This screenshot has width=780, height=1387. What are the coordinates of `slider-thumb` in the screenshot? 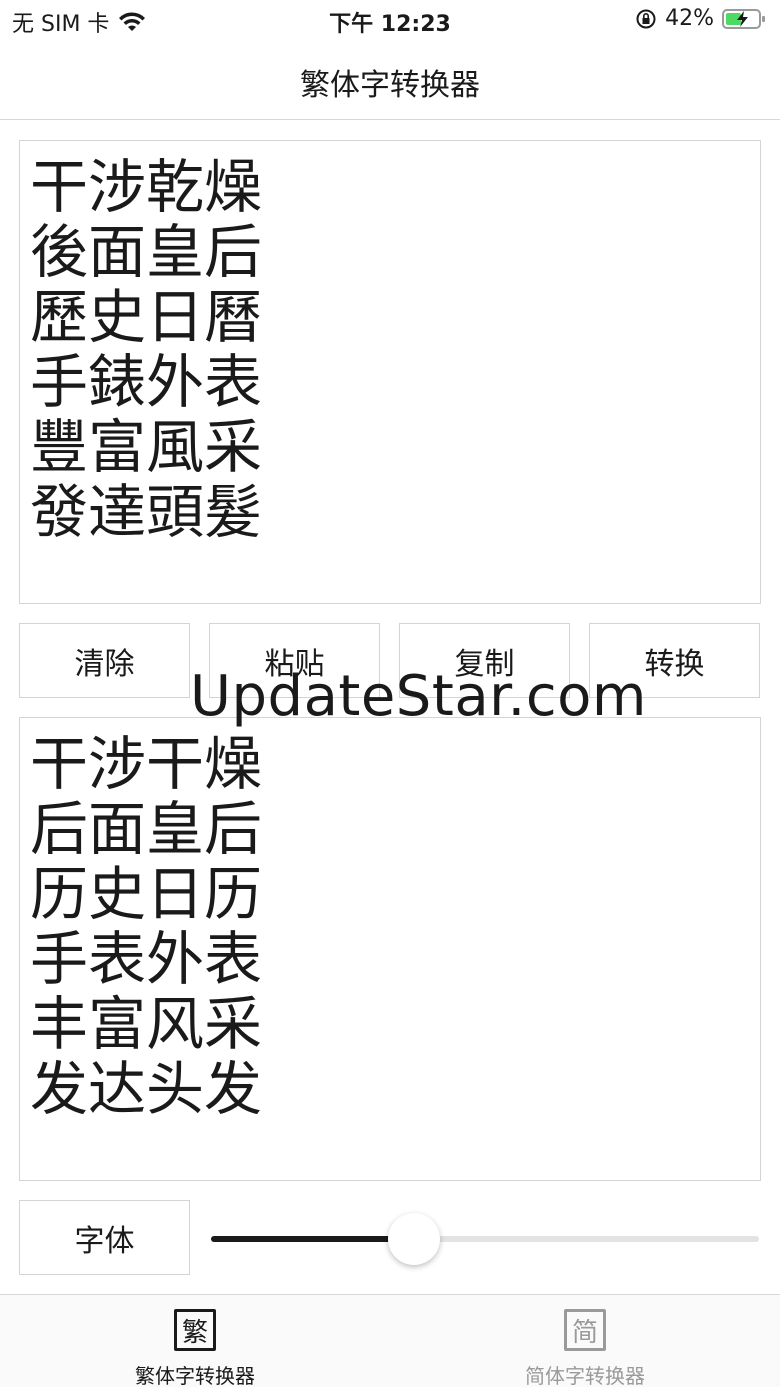 It's located at (413, 1239).